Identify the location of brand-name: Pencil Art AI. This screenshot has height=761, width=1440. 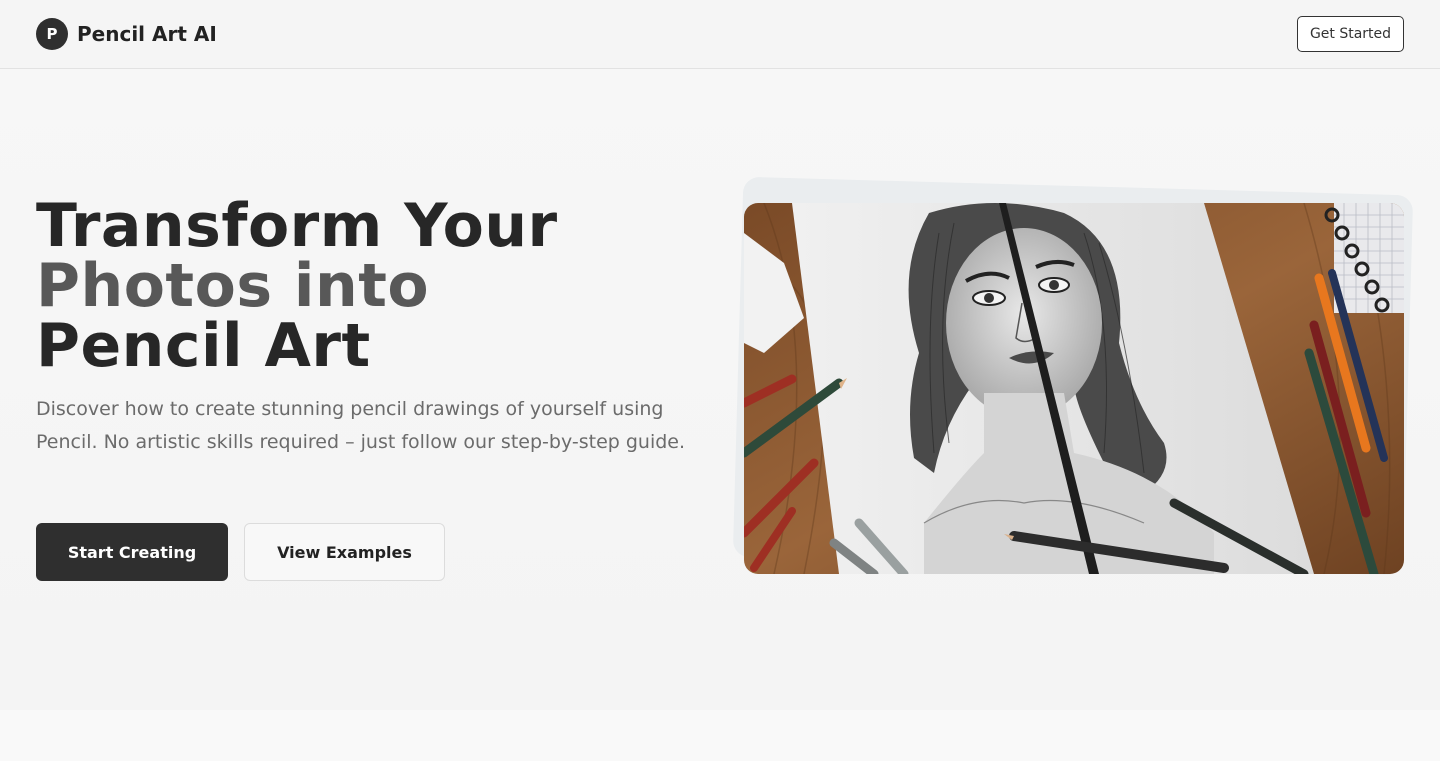
(147, 34).